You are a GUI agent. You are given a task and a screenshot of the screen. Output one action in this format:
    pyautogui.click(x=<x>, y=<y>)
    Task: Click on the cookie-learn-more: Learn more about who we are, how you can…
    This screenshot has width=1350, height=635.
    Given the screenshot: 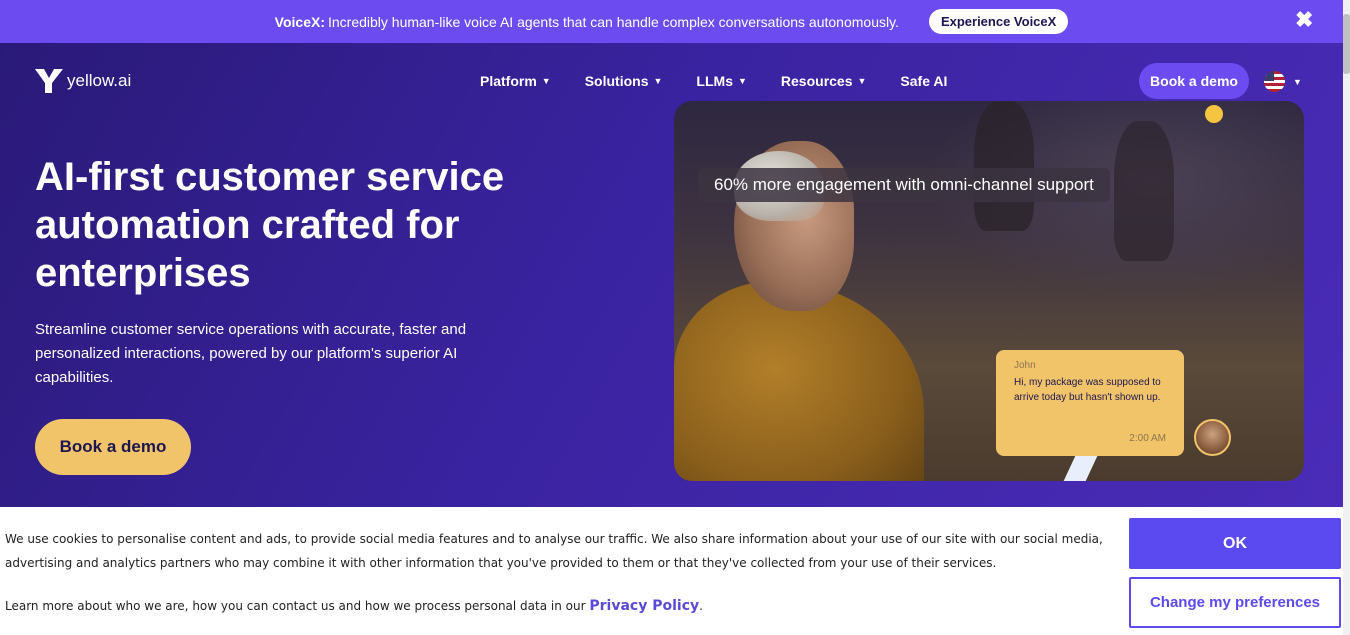 What is the action you would take?
    pyautogui.click(x=354, y=606)
    